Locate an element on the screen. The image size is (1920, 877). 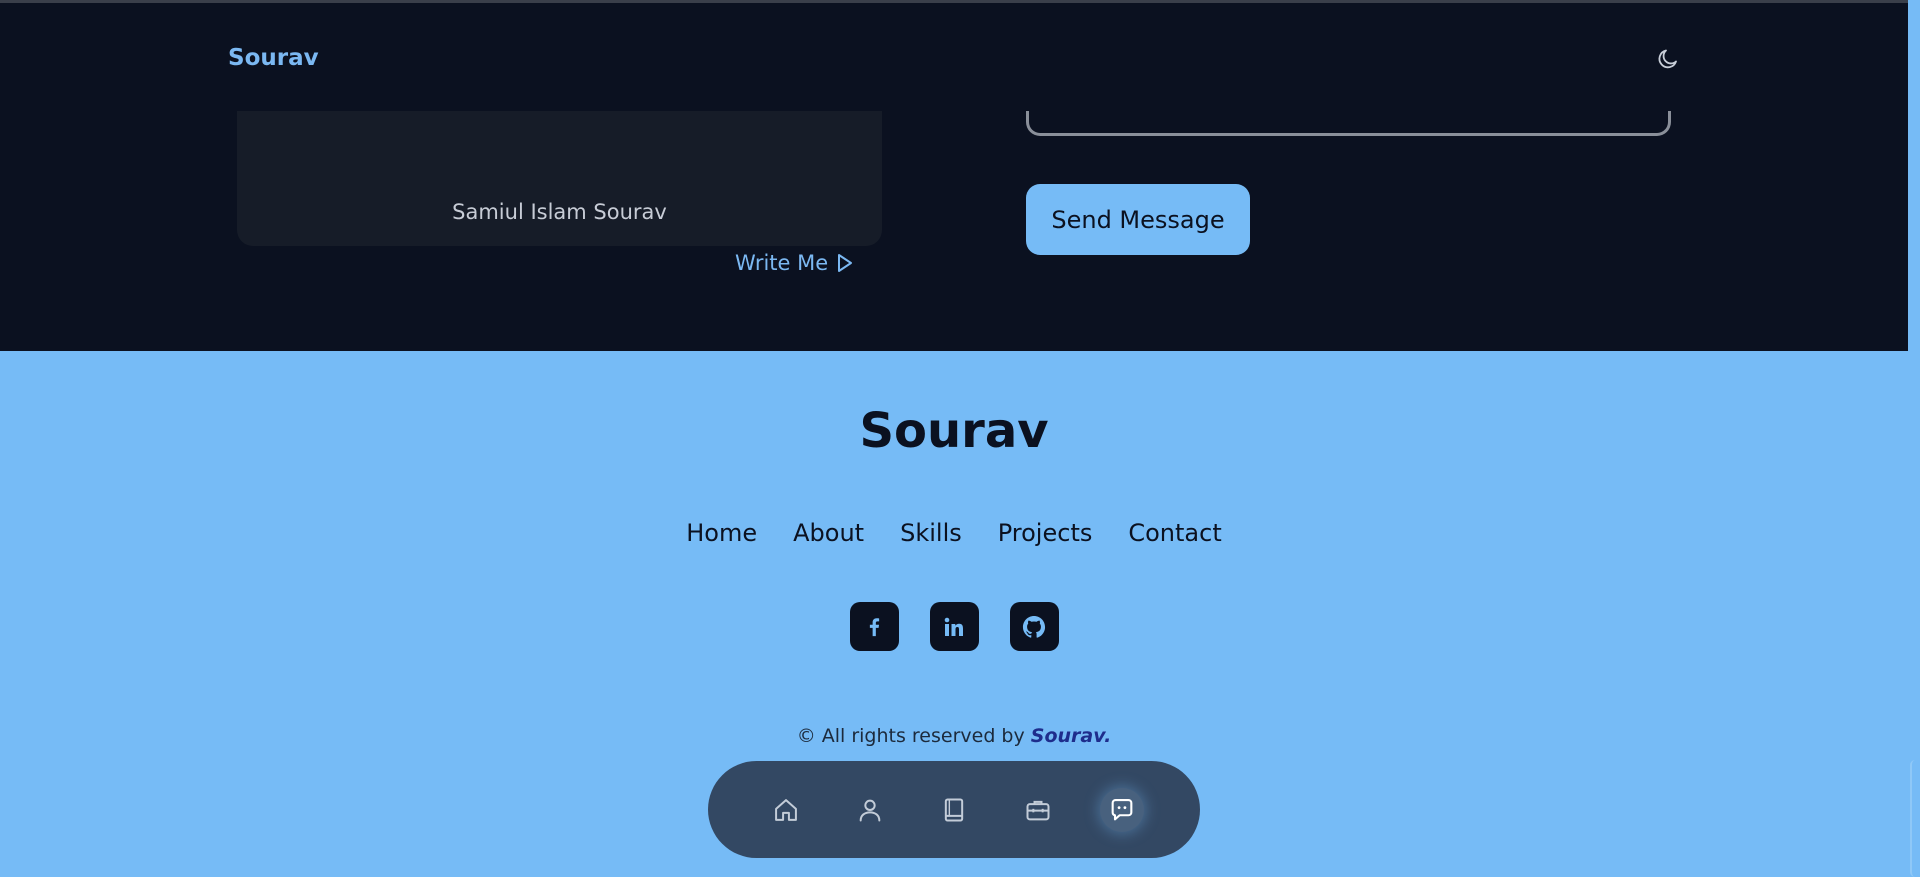
footer-link-projects: Projects is located at coordinates (1045, 533).